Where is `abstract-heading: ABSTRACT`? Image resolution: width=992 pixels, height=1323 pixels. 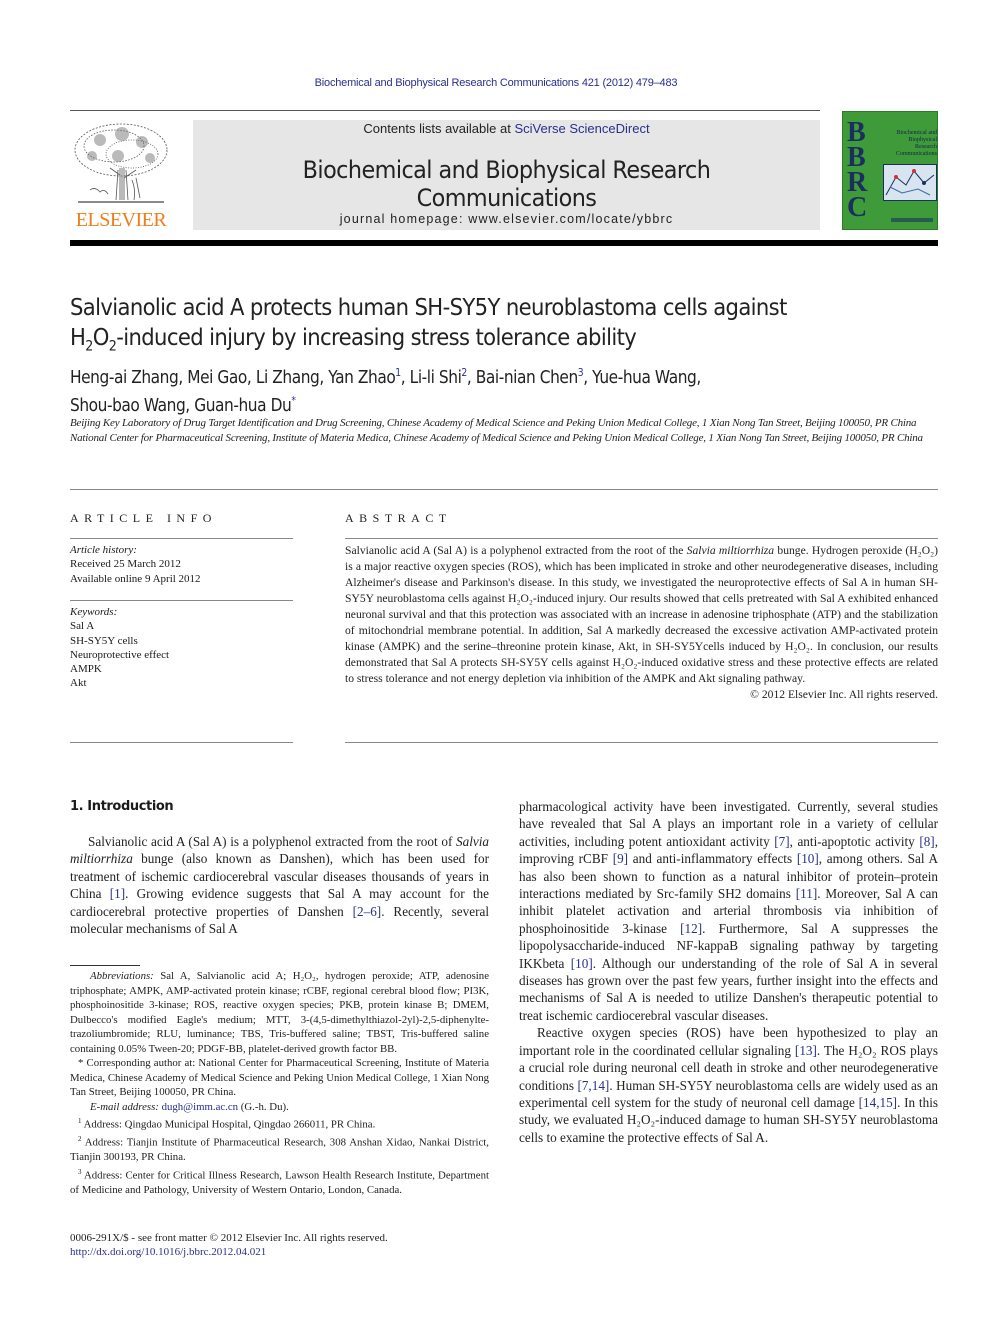
abstract-heading: ABSTRACT is located at coordinates (398, 518).